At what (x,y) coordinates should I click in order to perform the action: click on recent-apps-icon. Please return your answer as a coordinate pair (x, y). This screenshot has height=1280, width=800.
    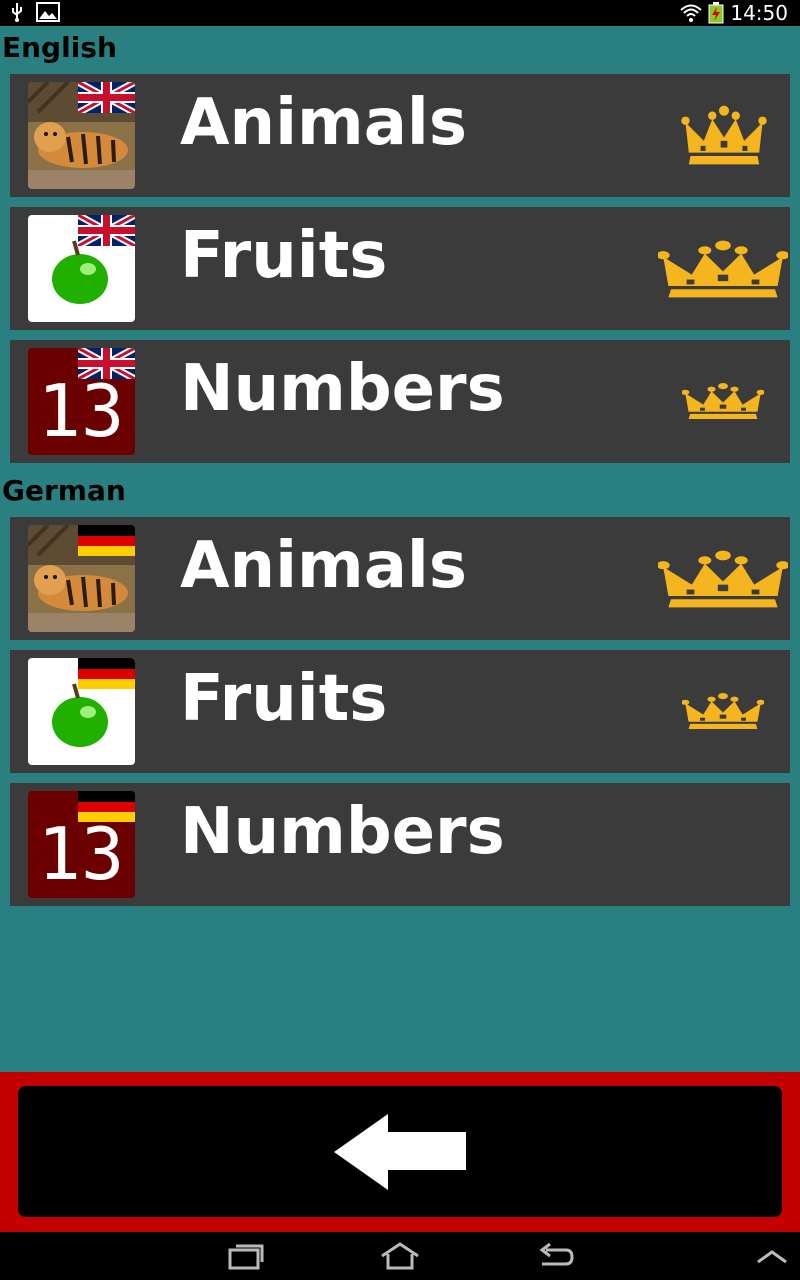
    Looking at the image, I should click on (246, 1256).